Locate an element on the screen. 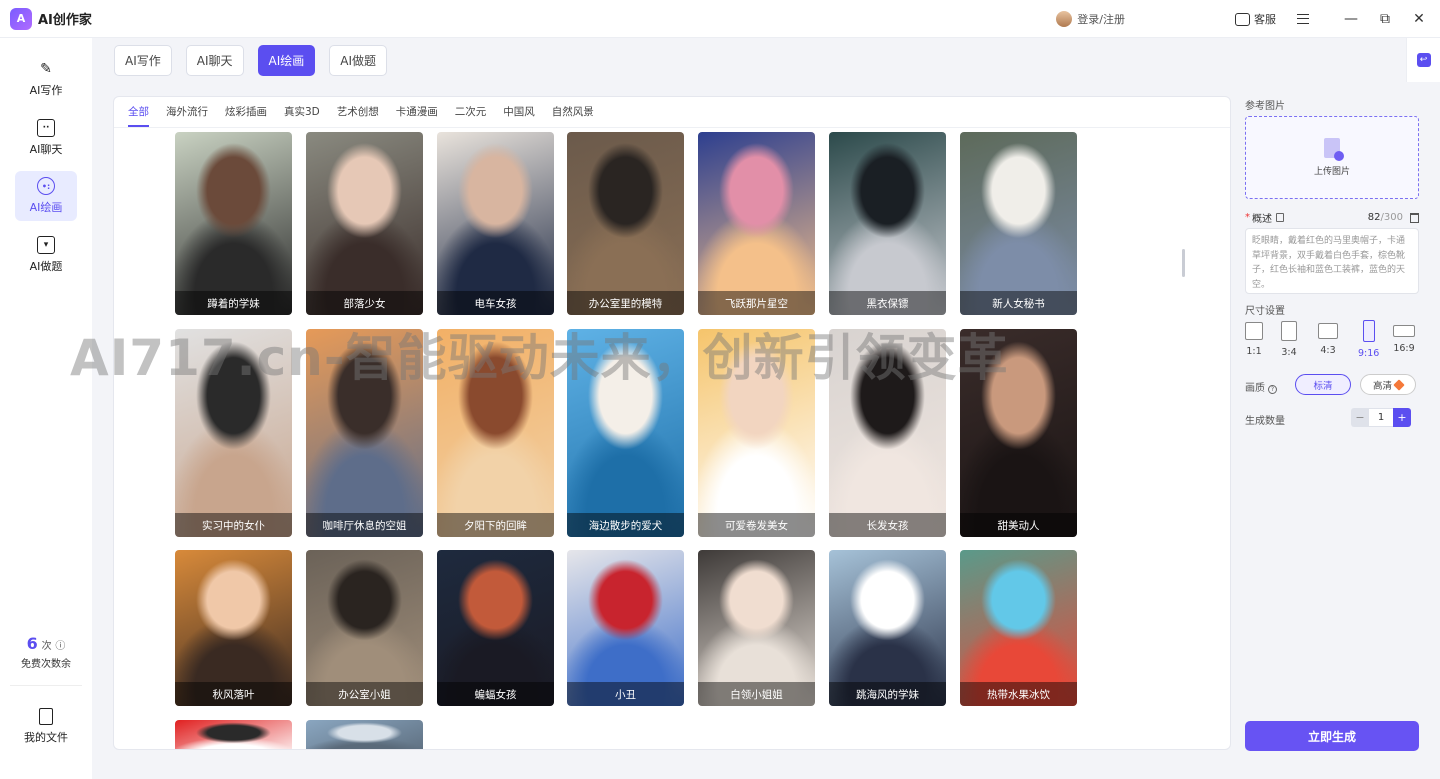 The width and height of the screenshot is (1440, 779). template-card: 蝙蝠女孩 is located at coordinates (495, 628).